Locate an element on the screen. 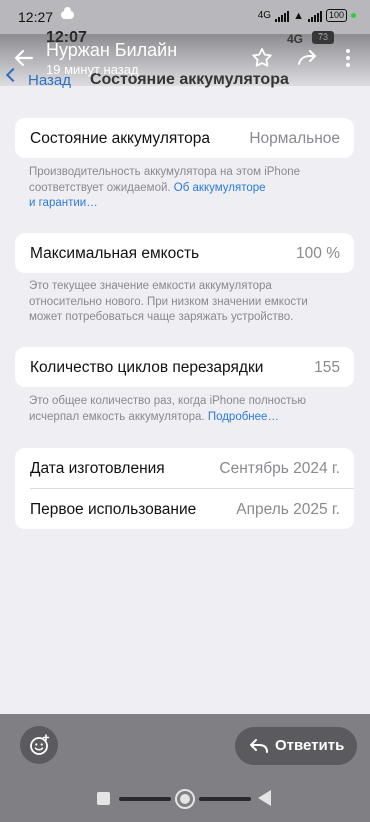  first-use-row: Первое использование Апрель 2025 г. is located at coordinates (184, 509).